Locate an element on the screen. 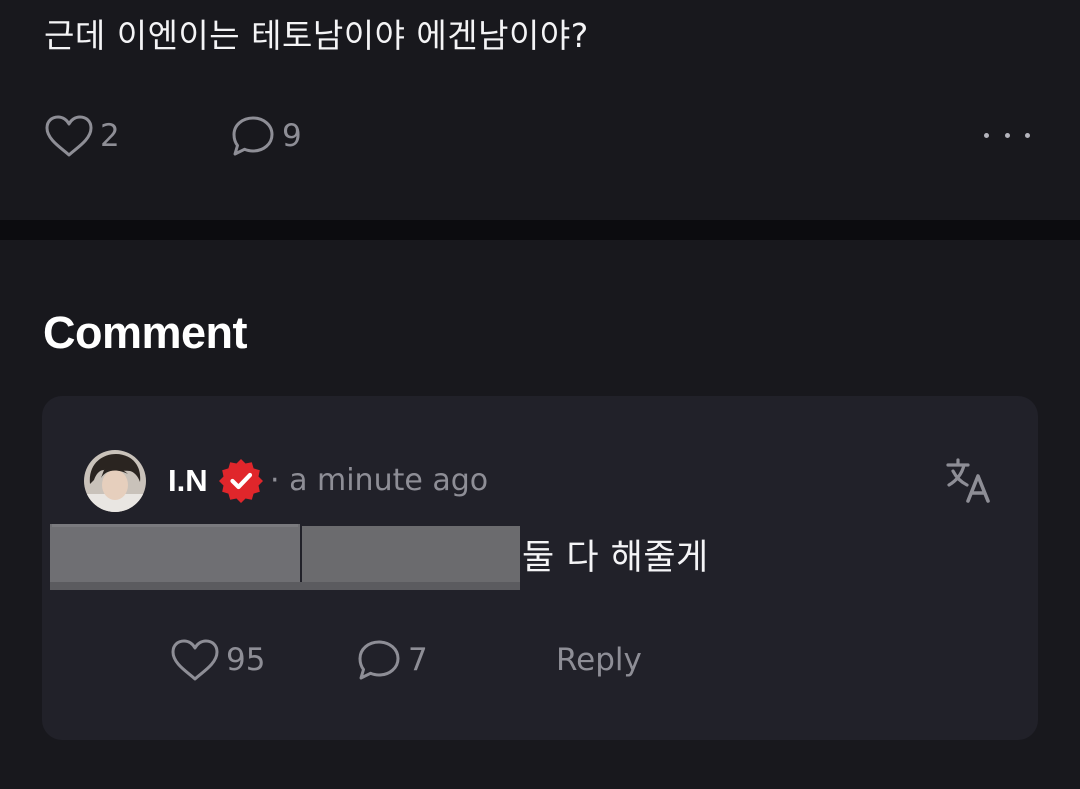 The width and height of the screenshot is (1080, 789). comments-heading: Comment is located at coordinates (145, 332).